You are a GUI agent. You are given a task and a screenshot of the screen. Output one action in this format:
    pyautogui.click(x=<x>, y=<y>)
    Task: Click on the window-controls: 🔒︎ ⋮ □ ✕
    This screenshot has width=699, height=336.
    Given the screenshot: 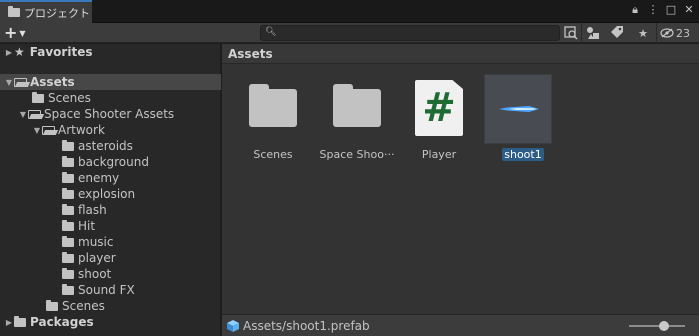 What is the action you would take?
    pyautogui.click(x=662, y=10)
    